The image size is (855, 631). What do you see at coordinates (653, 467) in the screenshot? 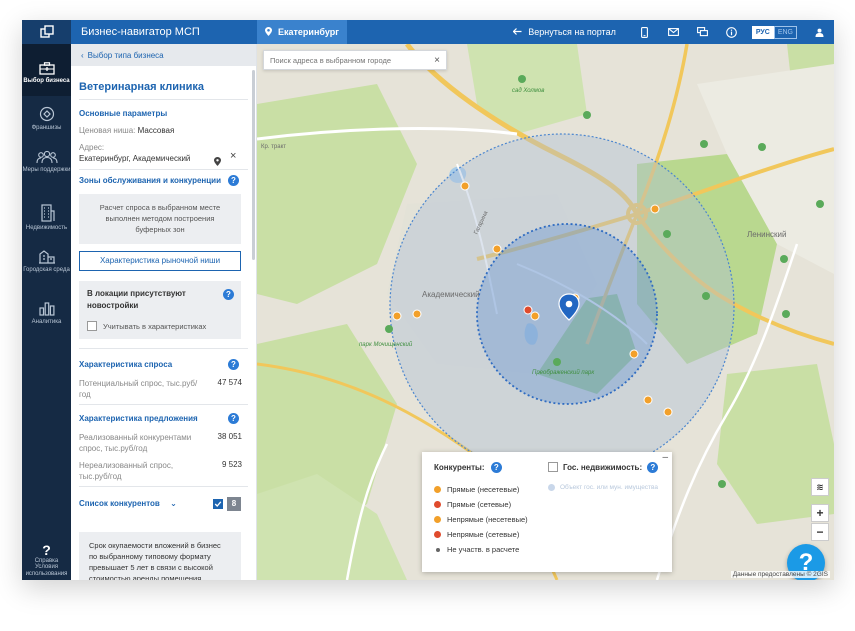
I see `state-help-icon: ?` at bounding box center [653, 467].